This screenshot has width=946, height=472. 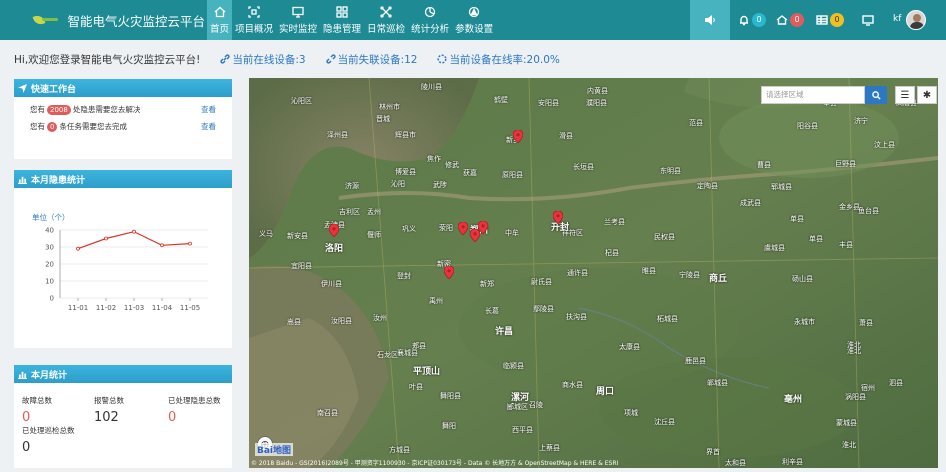 I want to click on asterisk-icon: ✱, so click(x=927, y=95).